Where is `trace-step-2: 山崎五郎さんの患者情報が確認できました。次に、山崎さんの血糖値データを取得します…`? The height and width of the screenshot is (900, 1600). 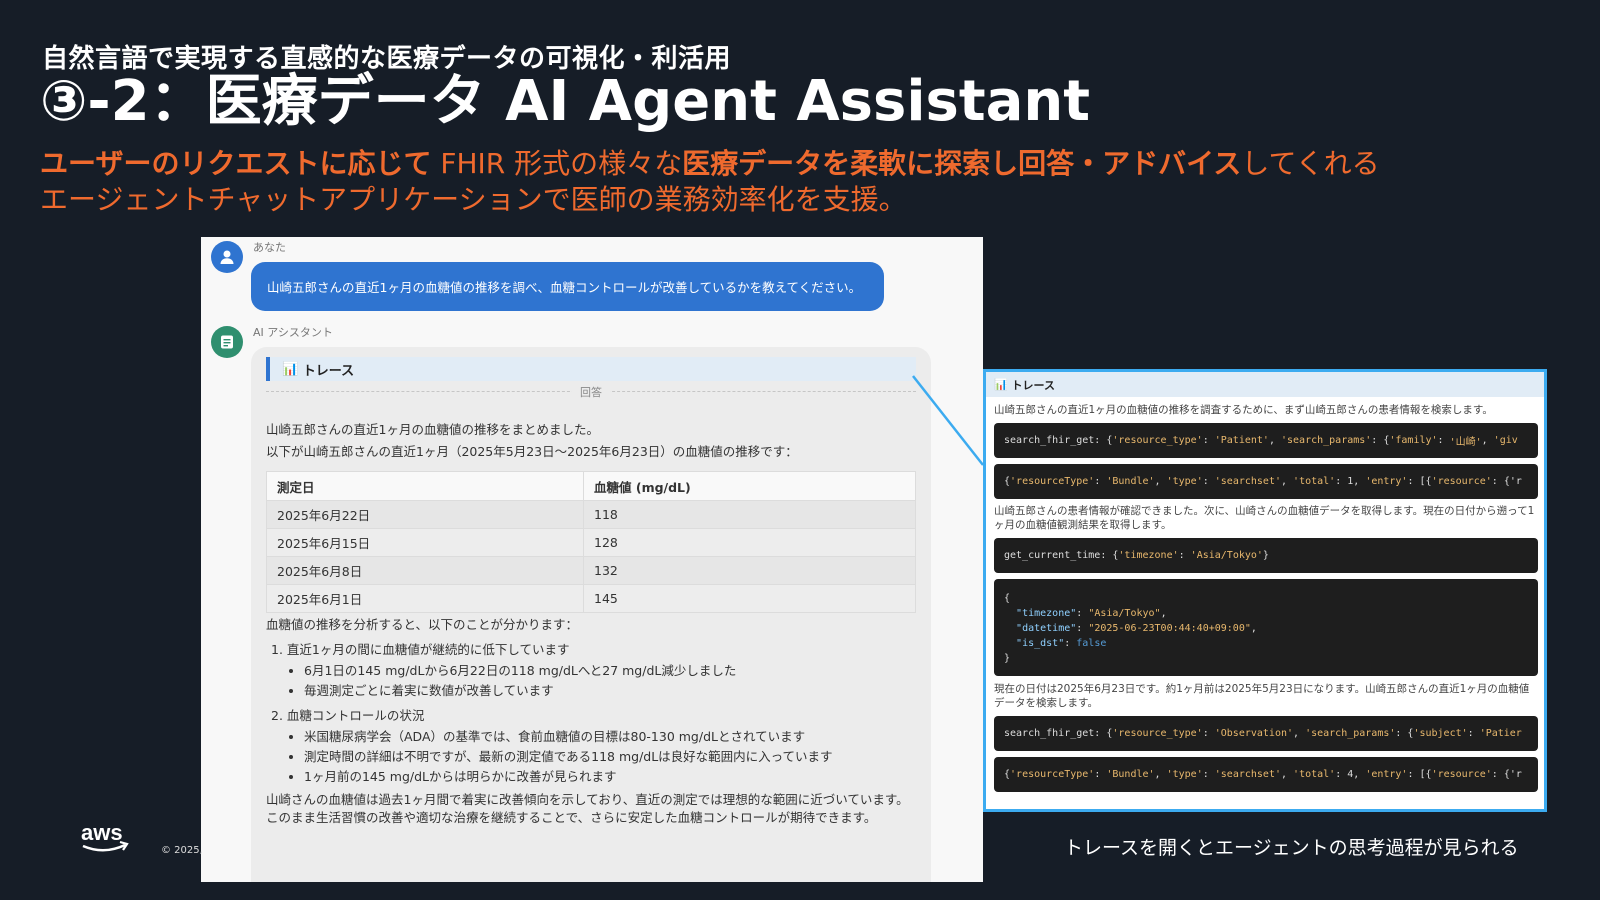 trace-step-2: 山崎五郎さんの患者情報が確認できました。次に、山崎さんの血糖値データを取得します… is located at coordinates (1264, 518).